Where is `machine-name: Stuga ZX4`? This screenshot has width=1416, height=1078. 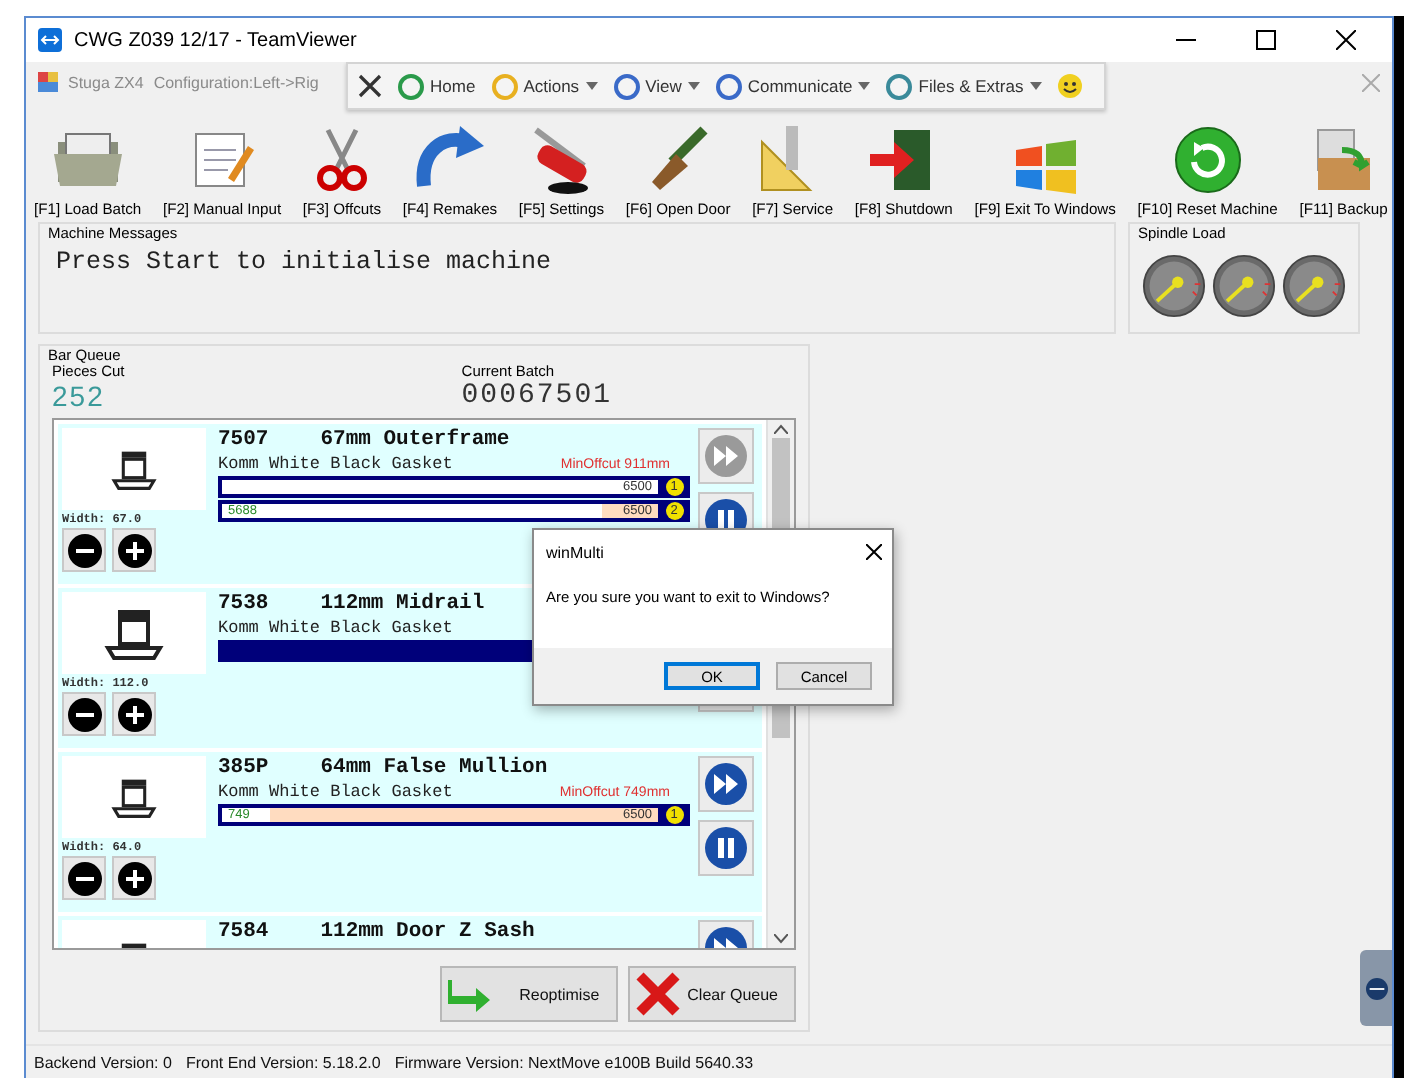 machine-name: Stuga ZX4 is located at coordinates (106, 82).